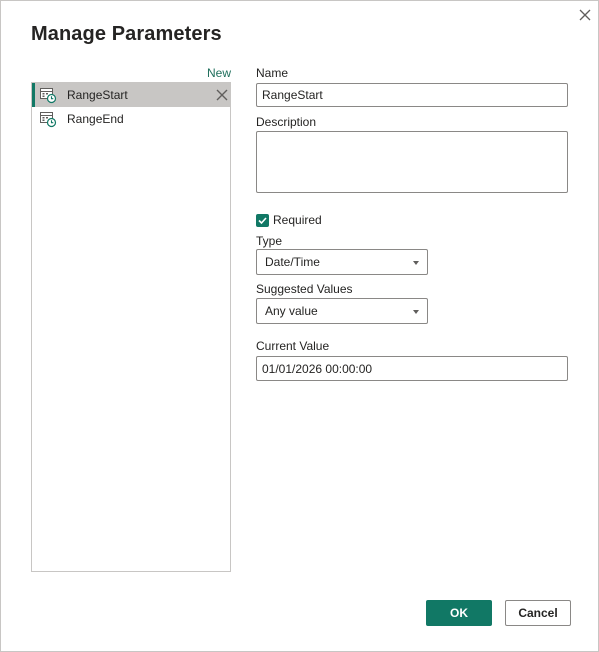  What do you see at coordinates (412, 368) in the screenshot?
I see `current-value-field: 01/01/2026 00:00:00` at bounding box center [412, 368].